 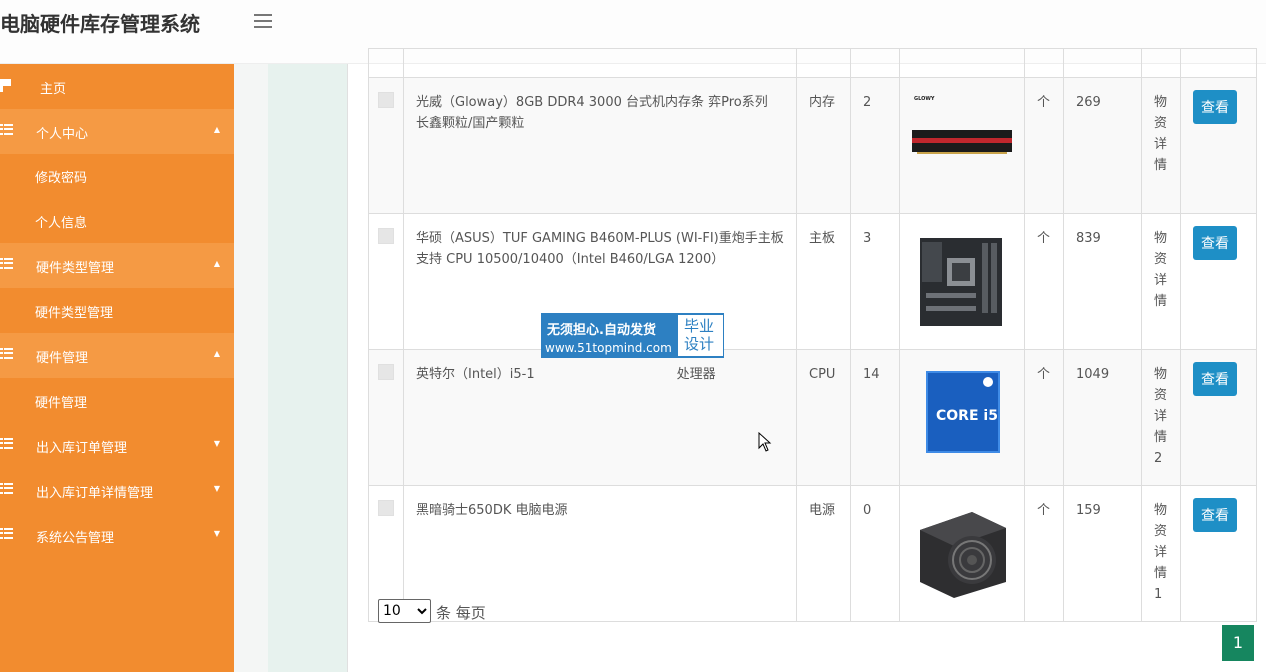 I want to click on sidebar-item-change-password: 修改密码, so click(x=117, y=175).